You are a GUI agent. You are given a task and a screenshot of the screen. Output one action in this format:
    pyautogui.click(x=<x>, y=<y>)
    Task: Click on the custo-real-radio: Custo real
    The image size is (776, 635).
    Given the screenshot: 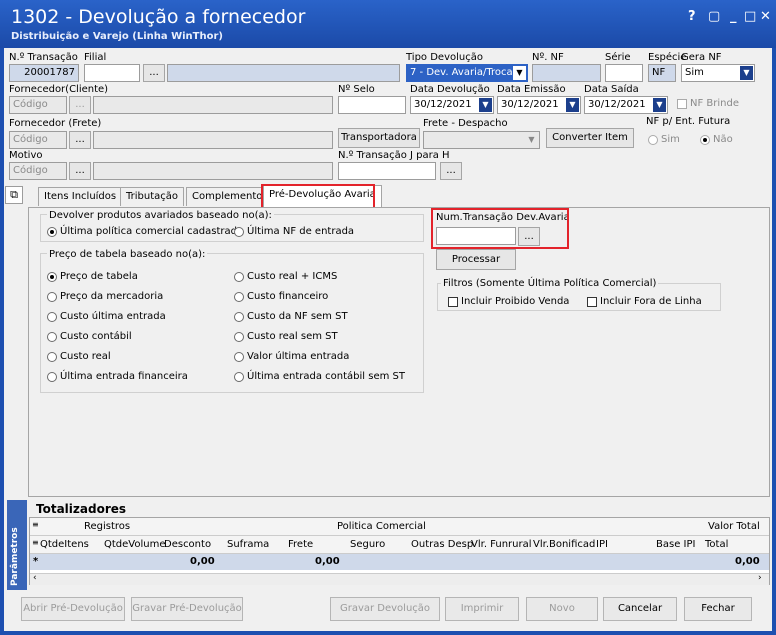 What is the action you would take?
    pyautogui.click(x=79, y=356)
    